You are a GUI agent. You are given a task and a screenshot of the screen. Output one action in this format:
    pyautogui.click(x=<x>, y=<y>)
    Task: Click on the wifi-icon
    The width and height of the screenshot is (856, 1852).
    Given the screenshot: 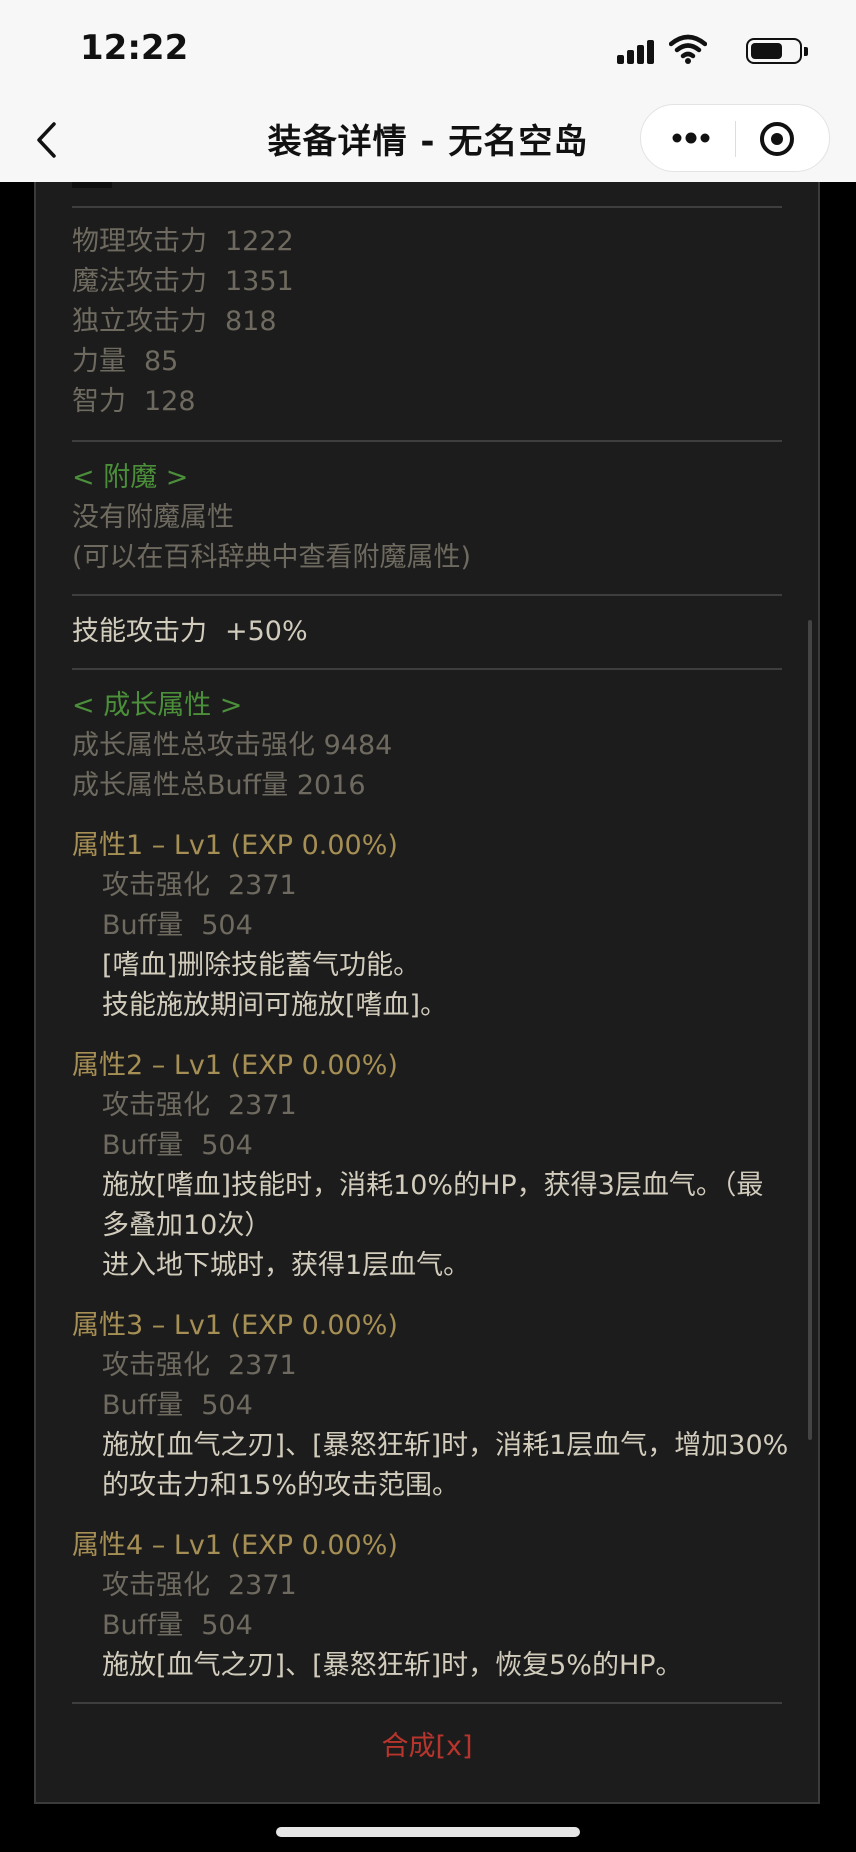 What is the action you would take?
    pyautogui.click(x=688, y=49)
    